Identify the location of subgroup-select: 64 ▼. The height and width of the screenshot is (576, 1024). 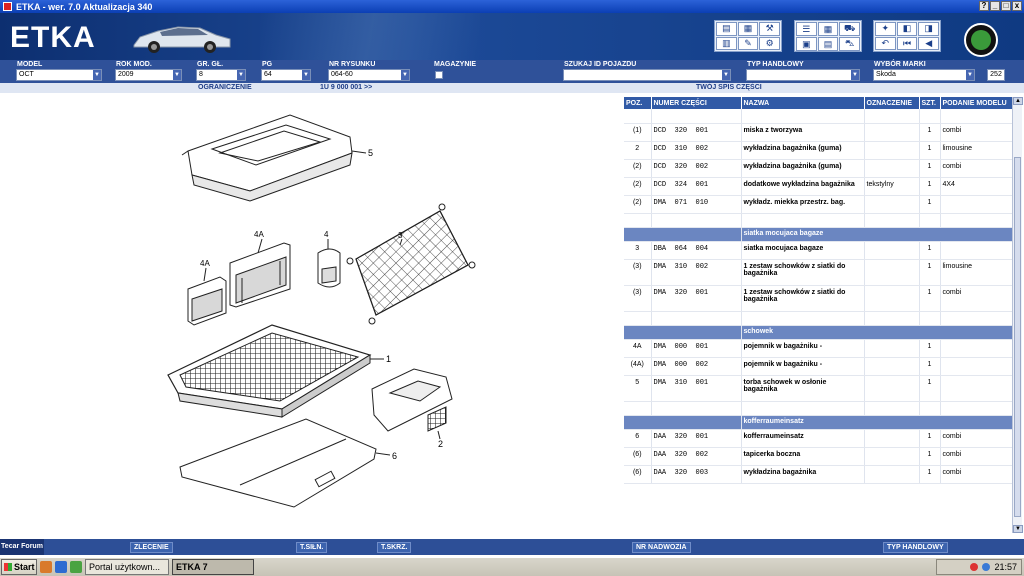
(286, 75).